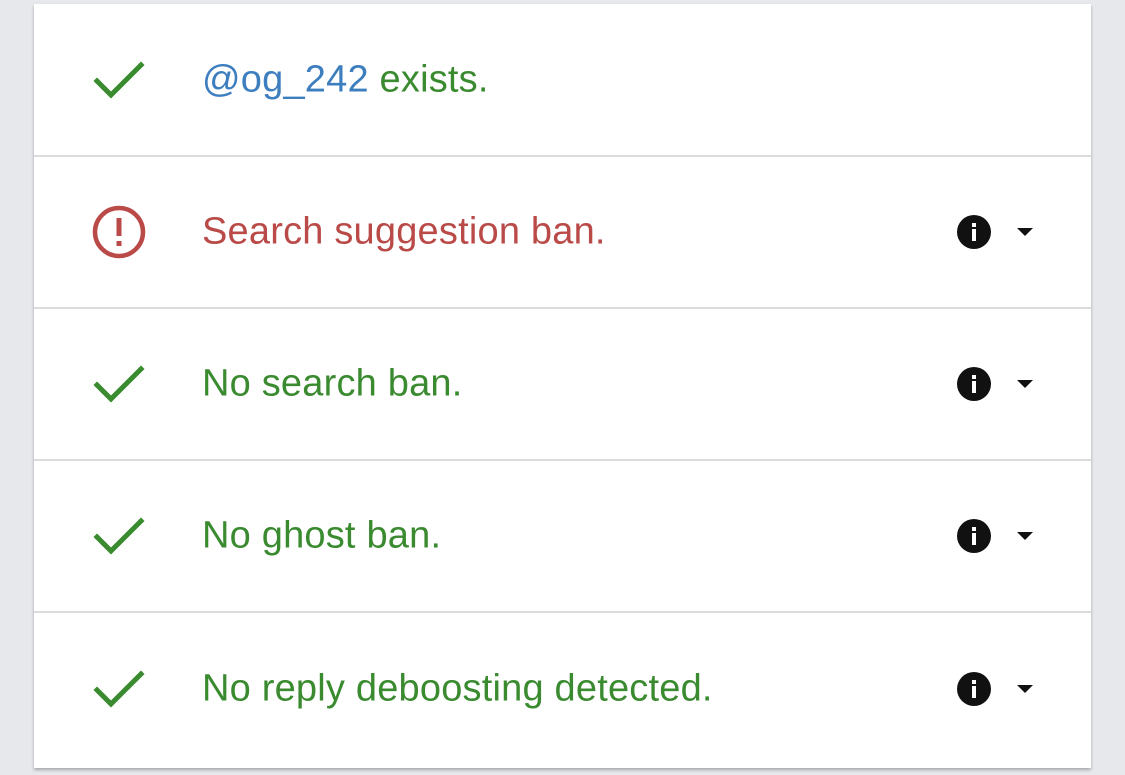 This screenshot has width=1125, height=775. I want to click on result-label: Search suggestion ban., so click(404, 231).